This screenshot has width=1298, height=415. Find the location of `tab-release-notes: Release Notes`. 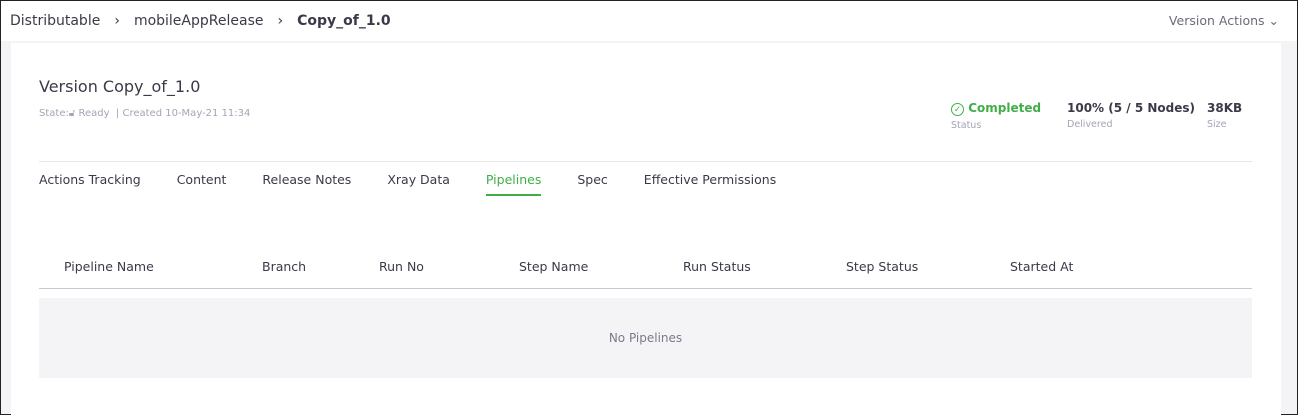

tab-release-notes: Release Notes is located at coordinates (306, 184).